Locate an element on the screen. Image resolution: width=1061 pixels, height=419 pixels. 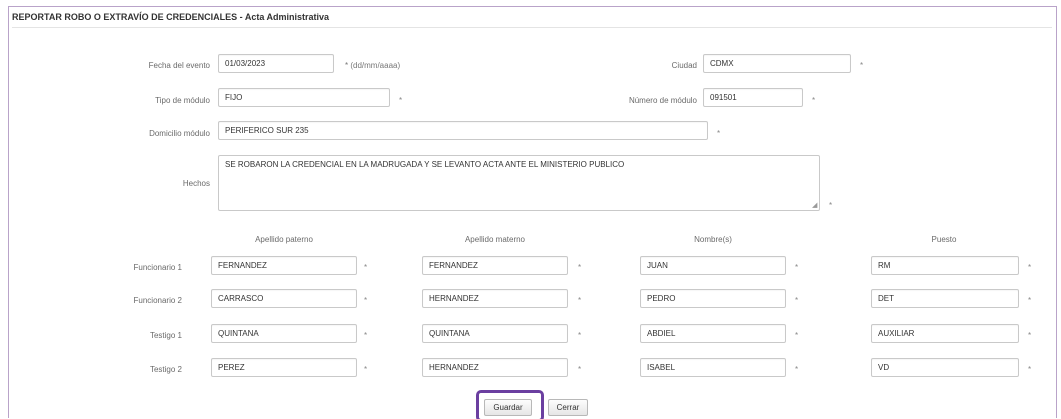
close-button: Cerrar is located at coordinates (568, 407).